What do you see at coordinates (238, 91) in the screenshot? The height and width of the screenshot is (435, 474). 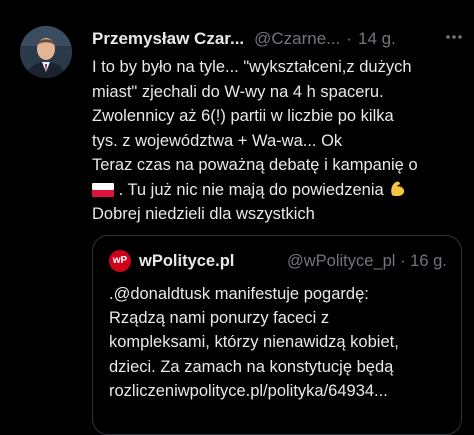 I see `tweet-line: miast" zjechali do W-wy na 4 h spaceru.` at bounding box center [238, 91].